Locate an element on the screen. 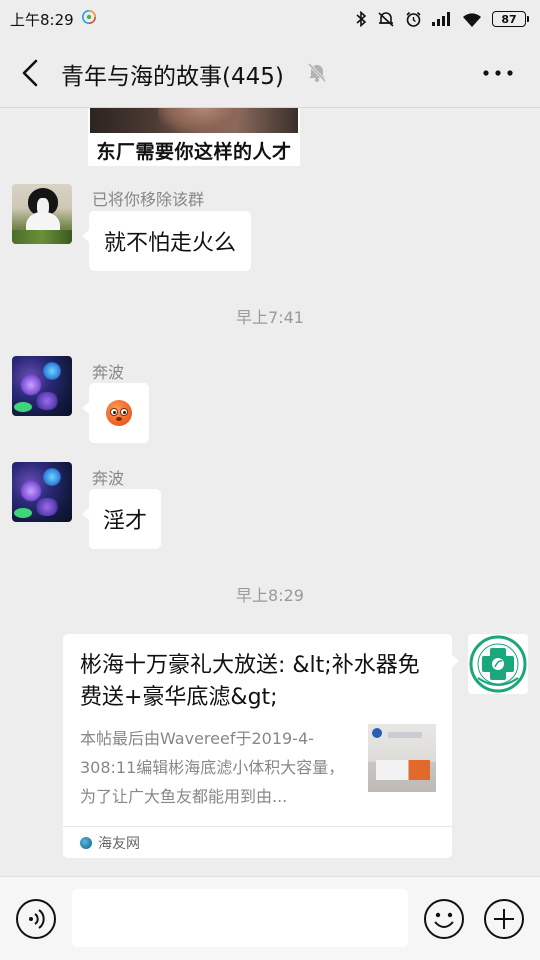  input-bar is located at coordinates (270, 918).